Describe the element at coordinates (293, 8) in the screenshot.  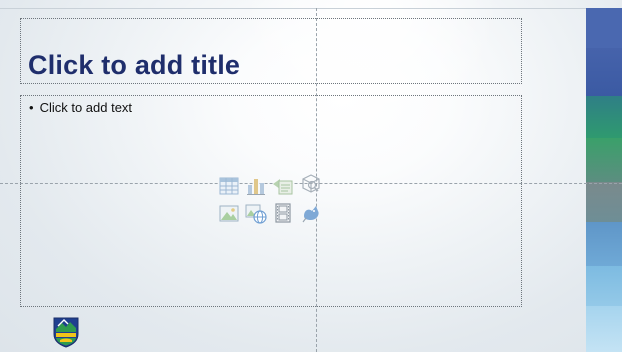
I see `slide-top-edge` at that location.